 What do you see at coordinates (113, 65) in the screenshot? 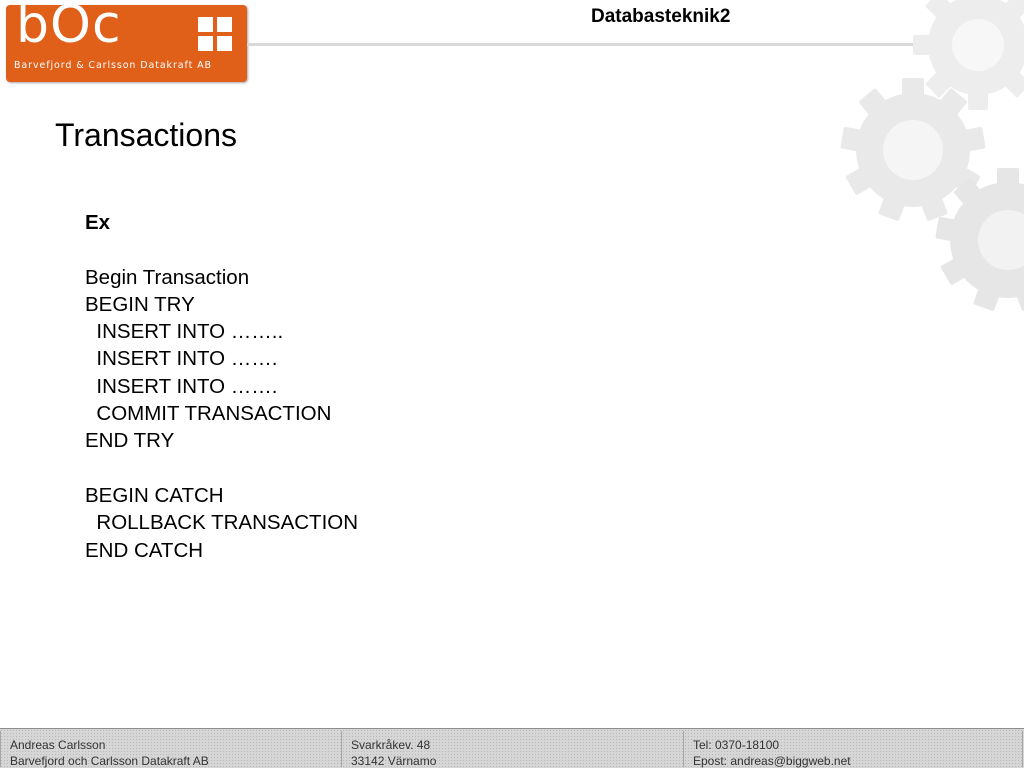
I see `logo-company-name: Barvefjord & Carlsson Datakraft AB` at bounding box center [113, 65].